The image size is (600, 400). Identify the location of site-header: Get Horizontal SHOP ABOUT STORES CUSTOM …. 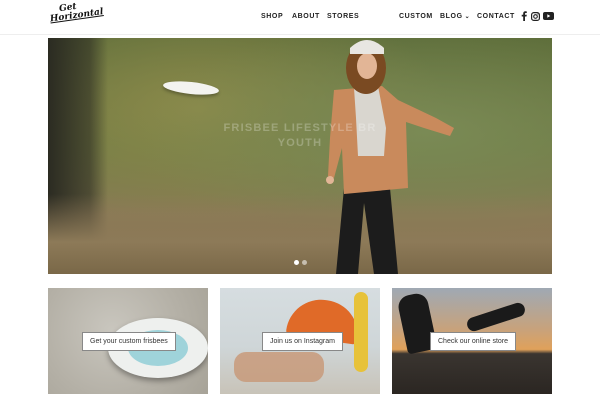
(300, 17).